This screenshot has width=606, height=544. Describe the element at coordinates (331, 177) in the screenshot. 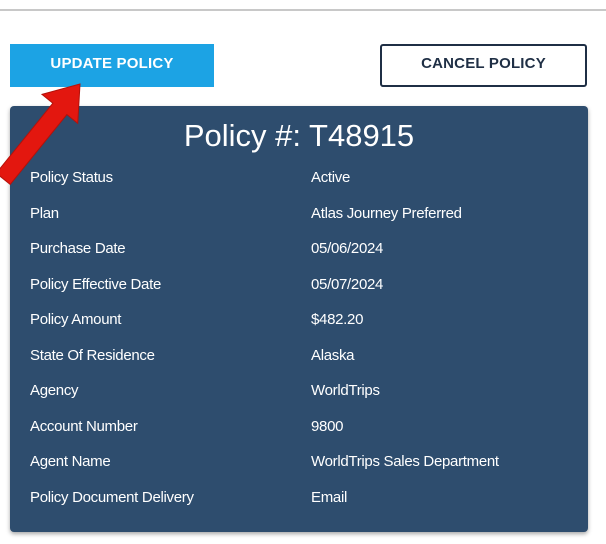

I see `detail-value: Active` at that location.